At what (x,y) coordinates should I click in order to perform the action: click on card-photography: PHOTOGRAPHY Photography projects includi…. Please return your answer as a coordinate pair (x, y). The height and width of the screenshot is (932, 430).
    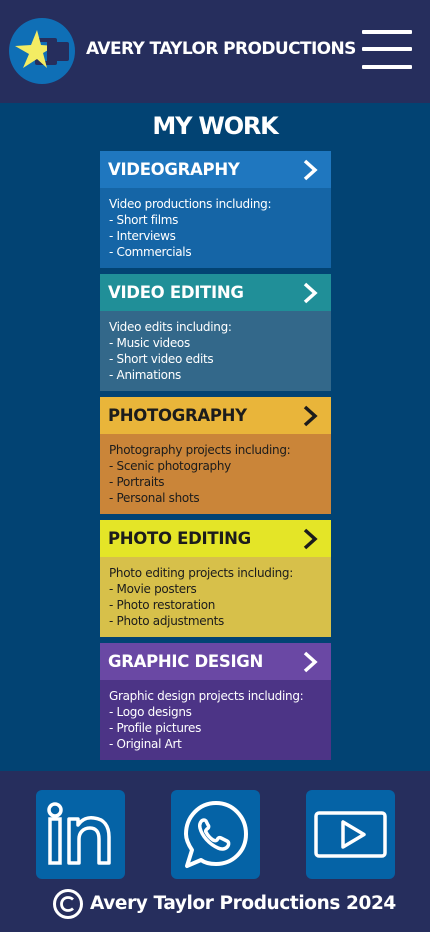
    Looking at the image, I should click on (215, 455).